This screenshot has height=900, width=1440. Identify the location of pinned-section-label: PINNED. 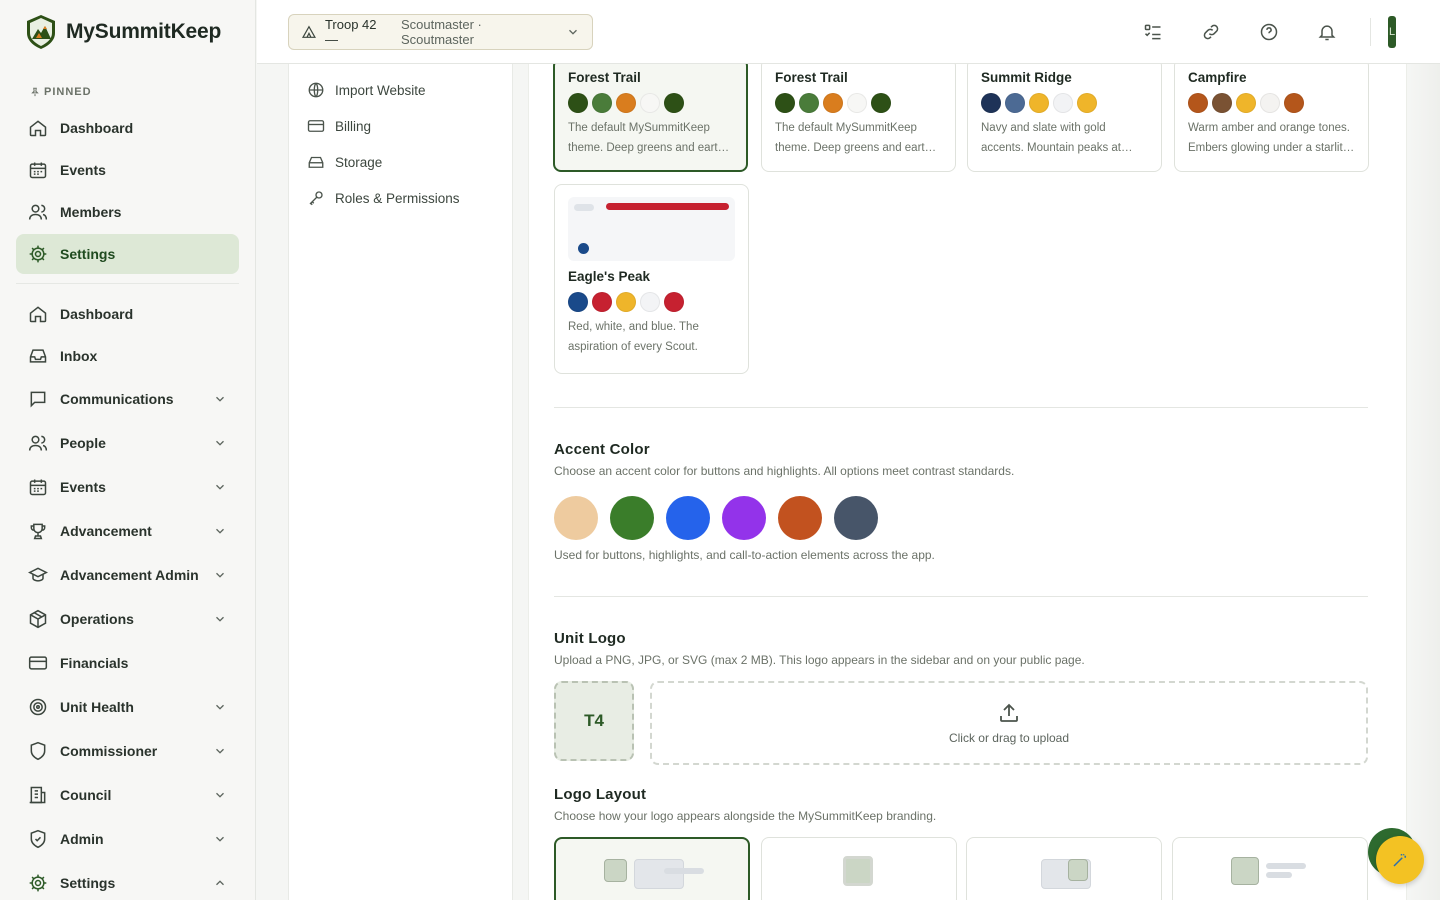
(127, 84).